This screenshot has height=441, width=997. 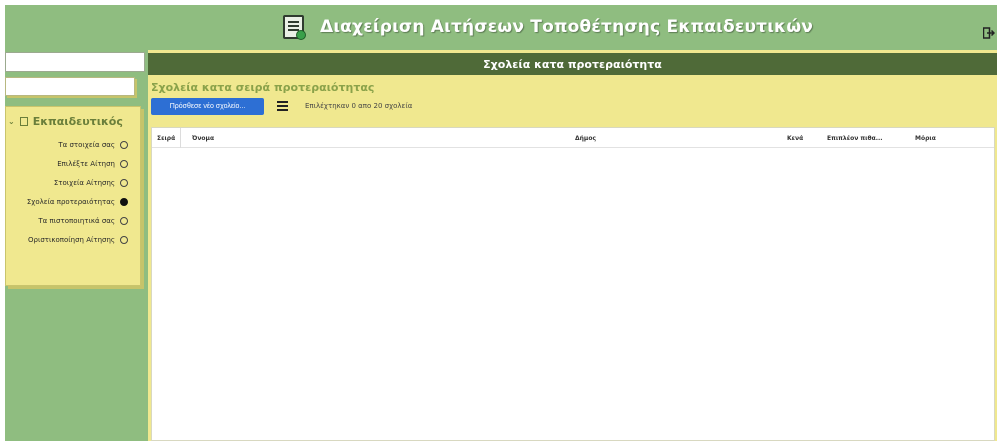 I want to click on sidebar-item-label: Τα στοιχεία σας, so click(x=86, y=144).